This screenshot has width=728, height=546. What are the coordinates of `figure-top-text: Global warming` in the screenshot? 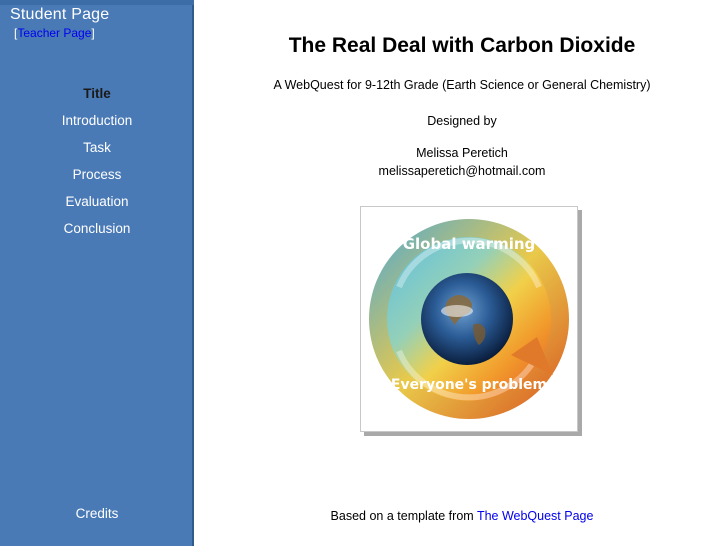 It's located at (469, 244).